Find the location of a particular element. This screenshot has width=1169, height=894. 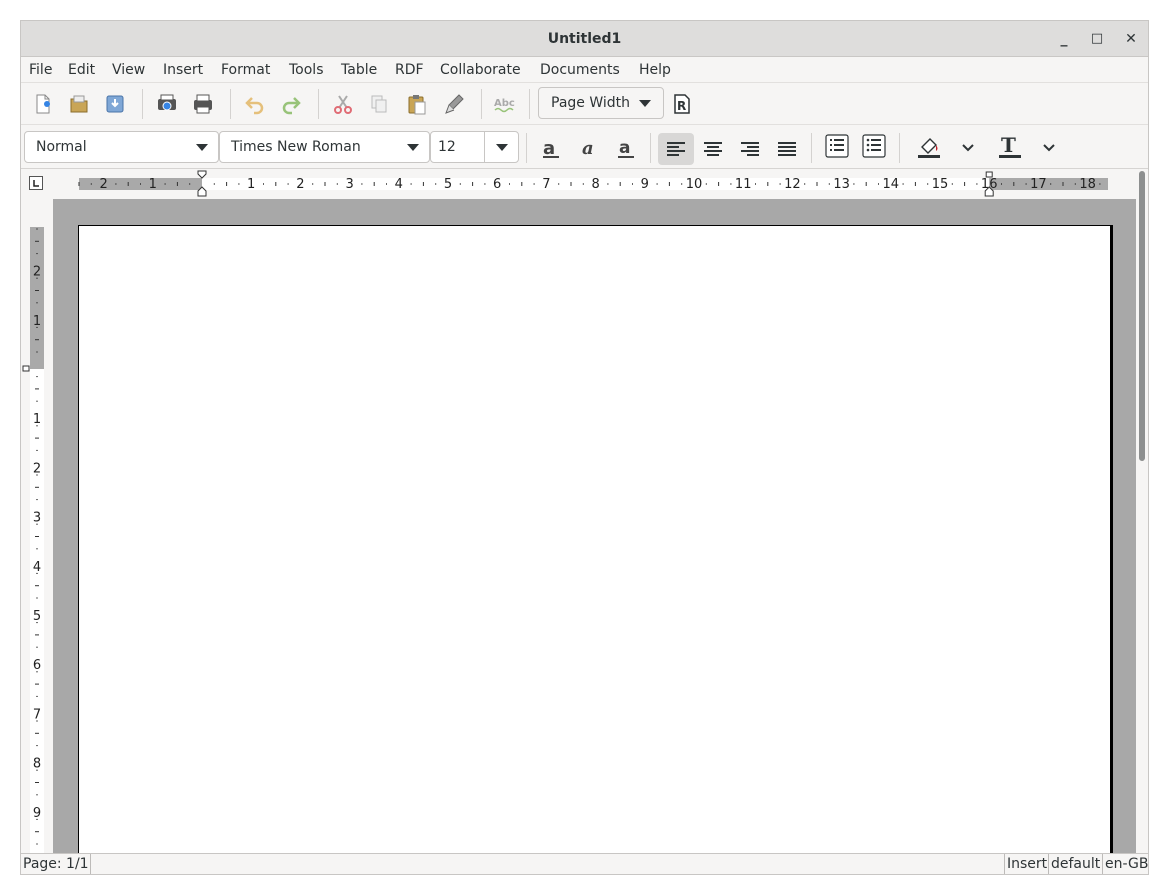

align-center-icon is located at coordinates (713, 149).